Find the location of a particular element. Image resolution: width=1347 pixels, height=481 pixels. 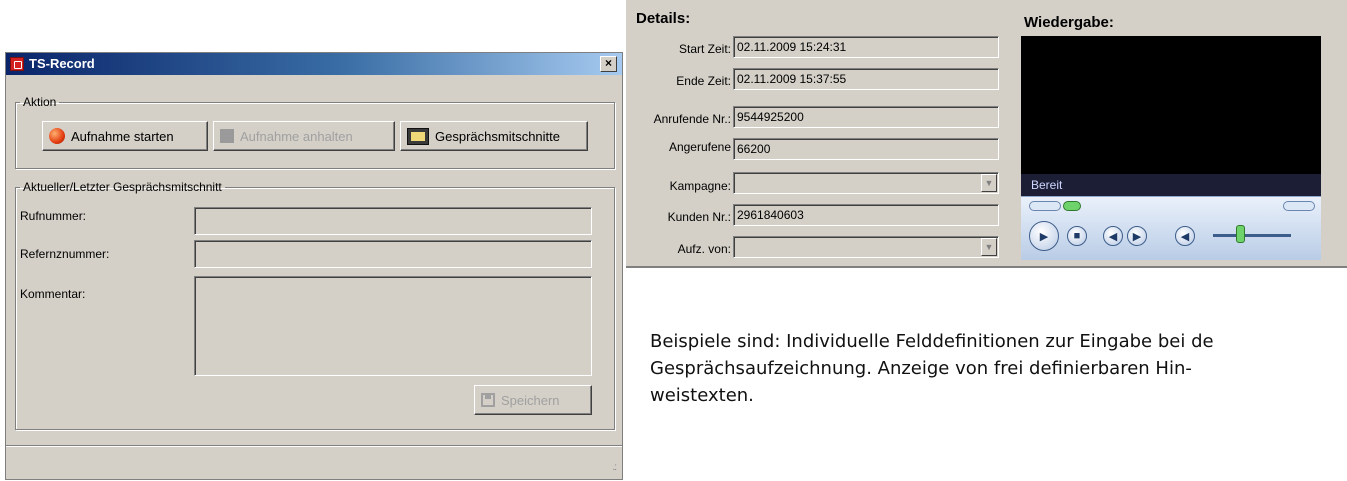

fast-forward-icon is located at coordinates (1299, 206).